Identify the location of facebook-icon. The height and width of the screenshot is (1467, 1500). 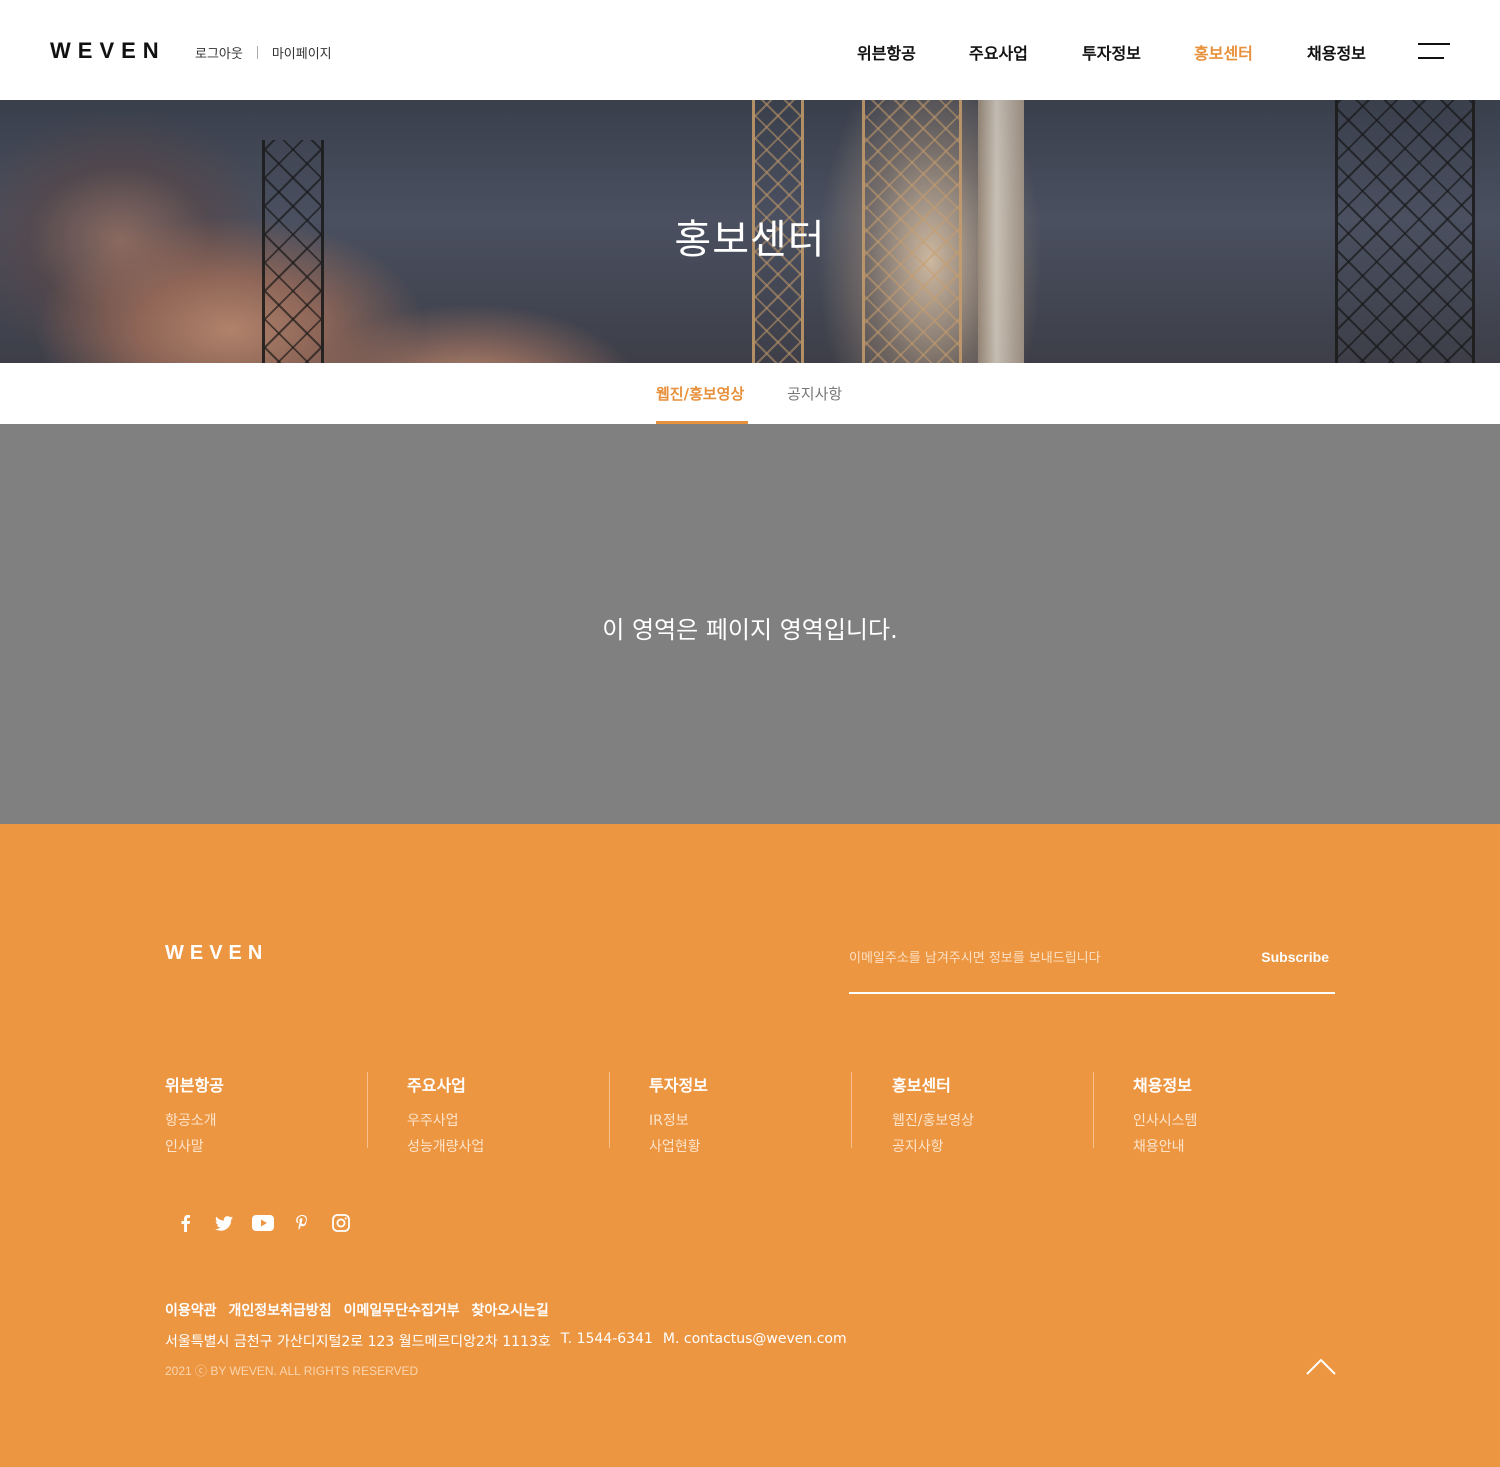
(185, 1223).